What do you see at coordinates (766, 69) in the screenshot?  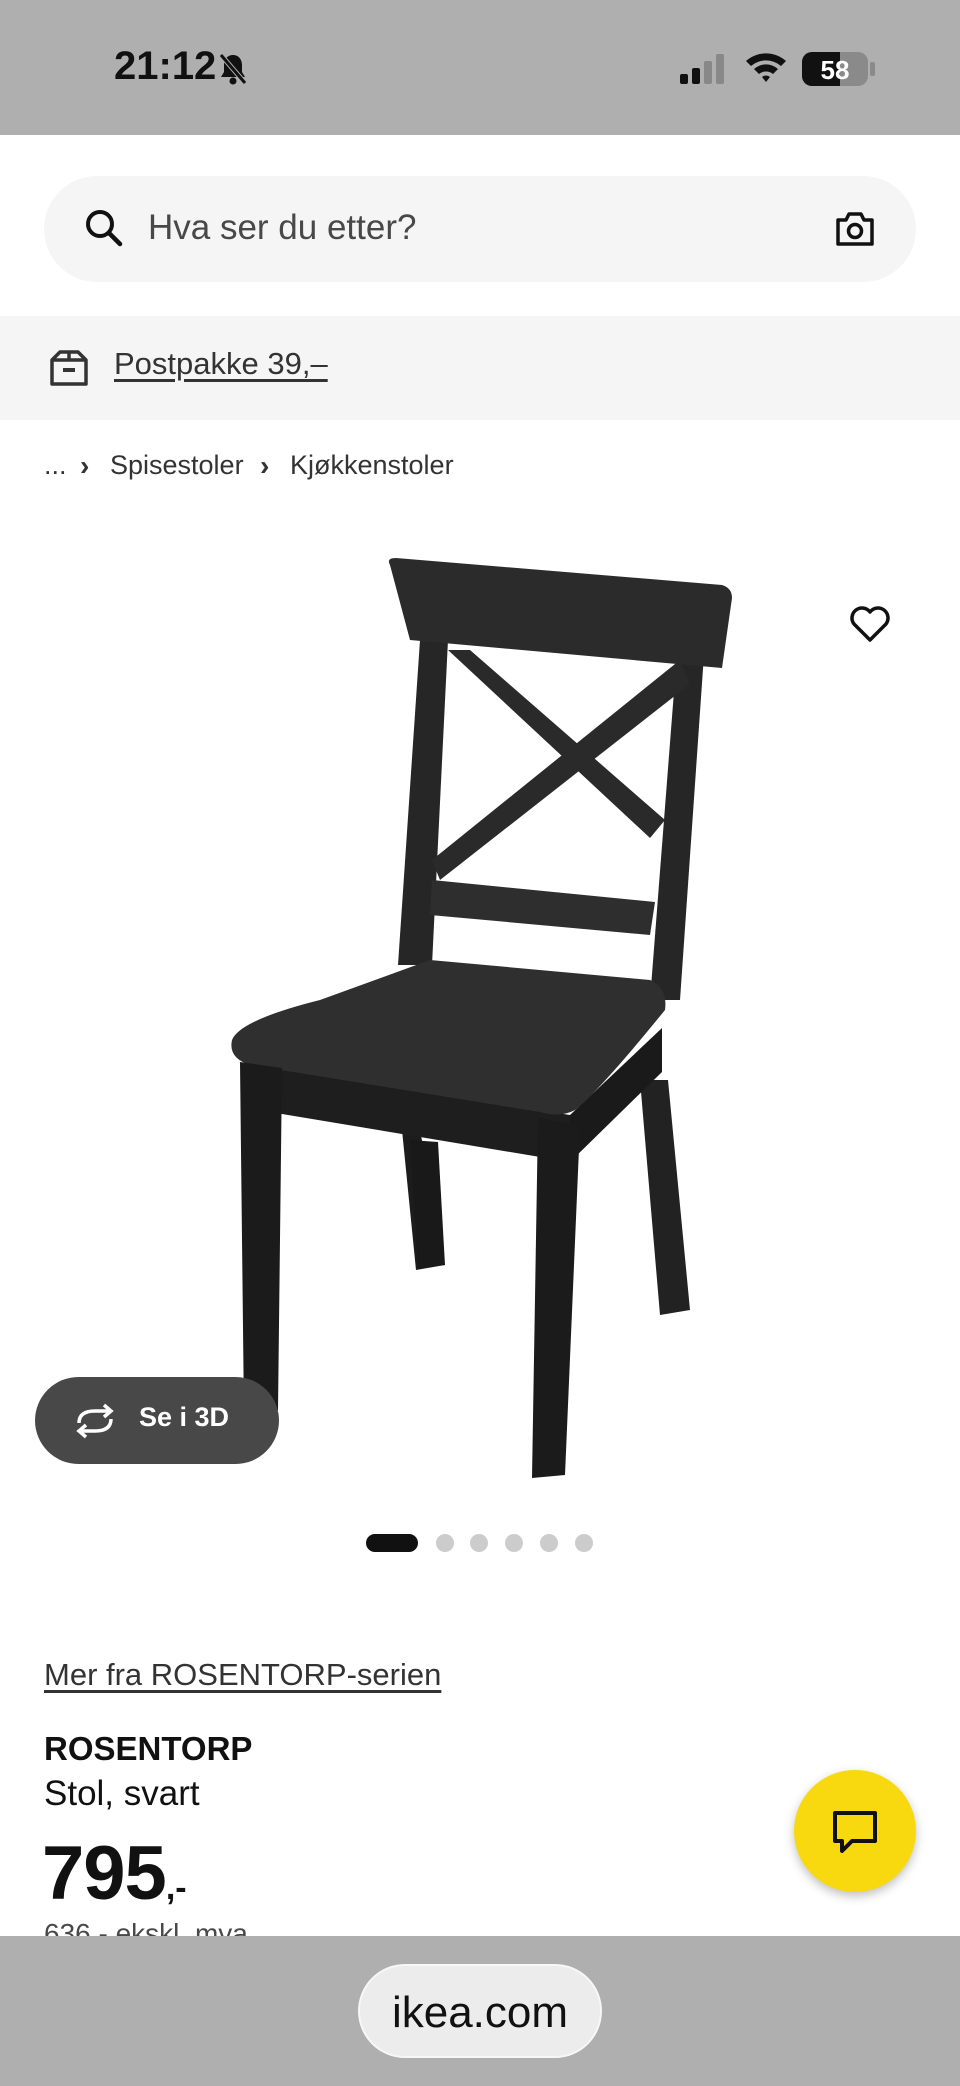 I see `wifi-icon` at bounding box center [766, 69].